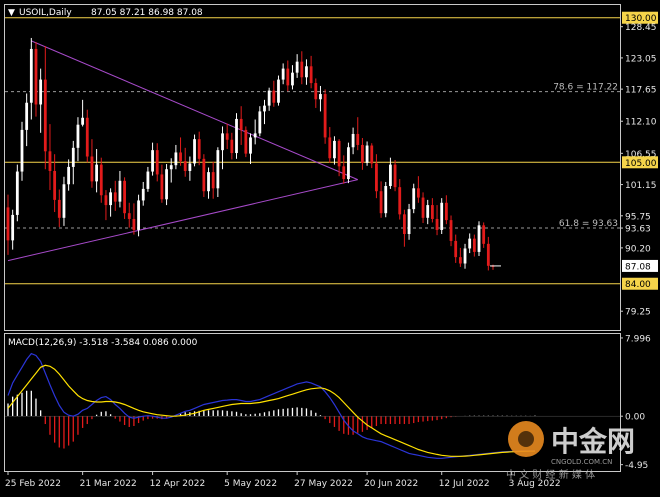 This screenshot has height=497, width=660. I want to click on macd-tick-label: -4.95, so click(636, 466).